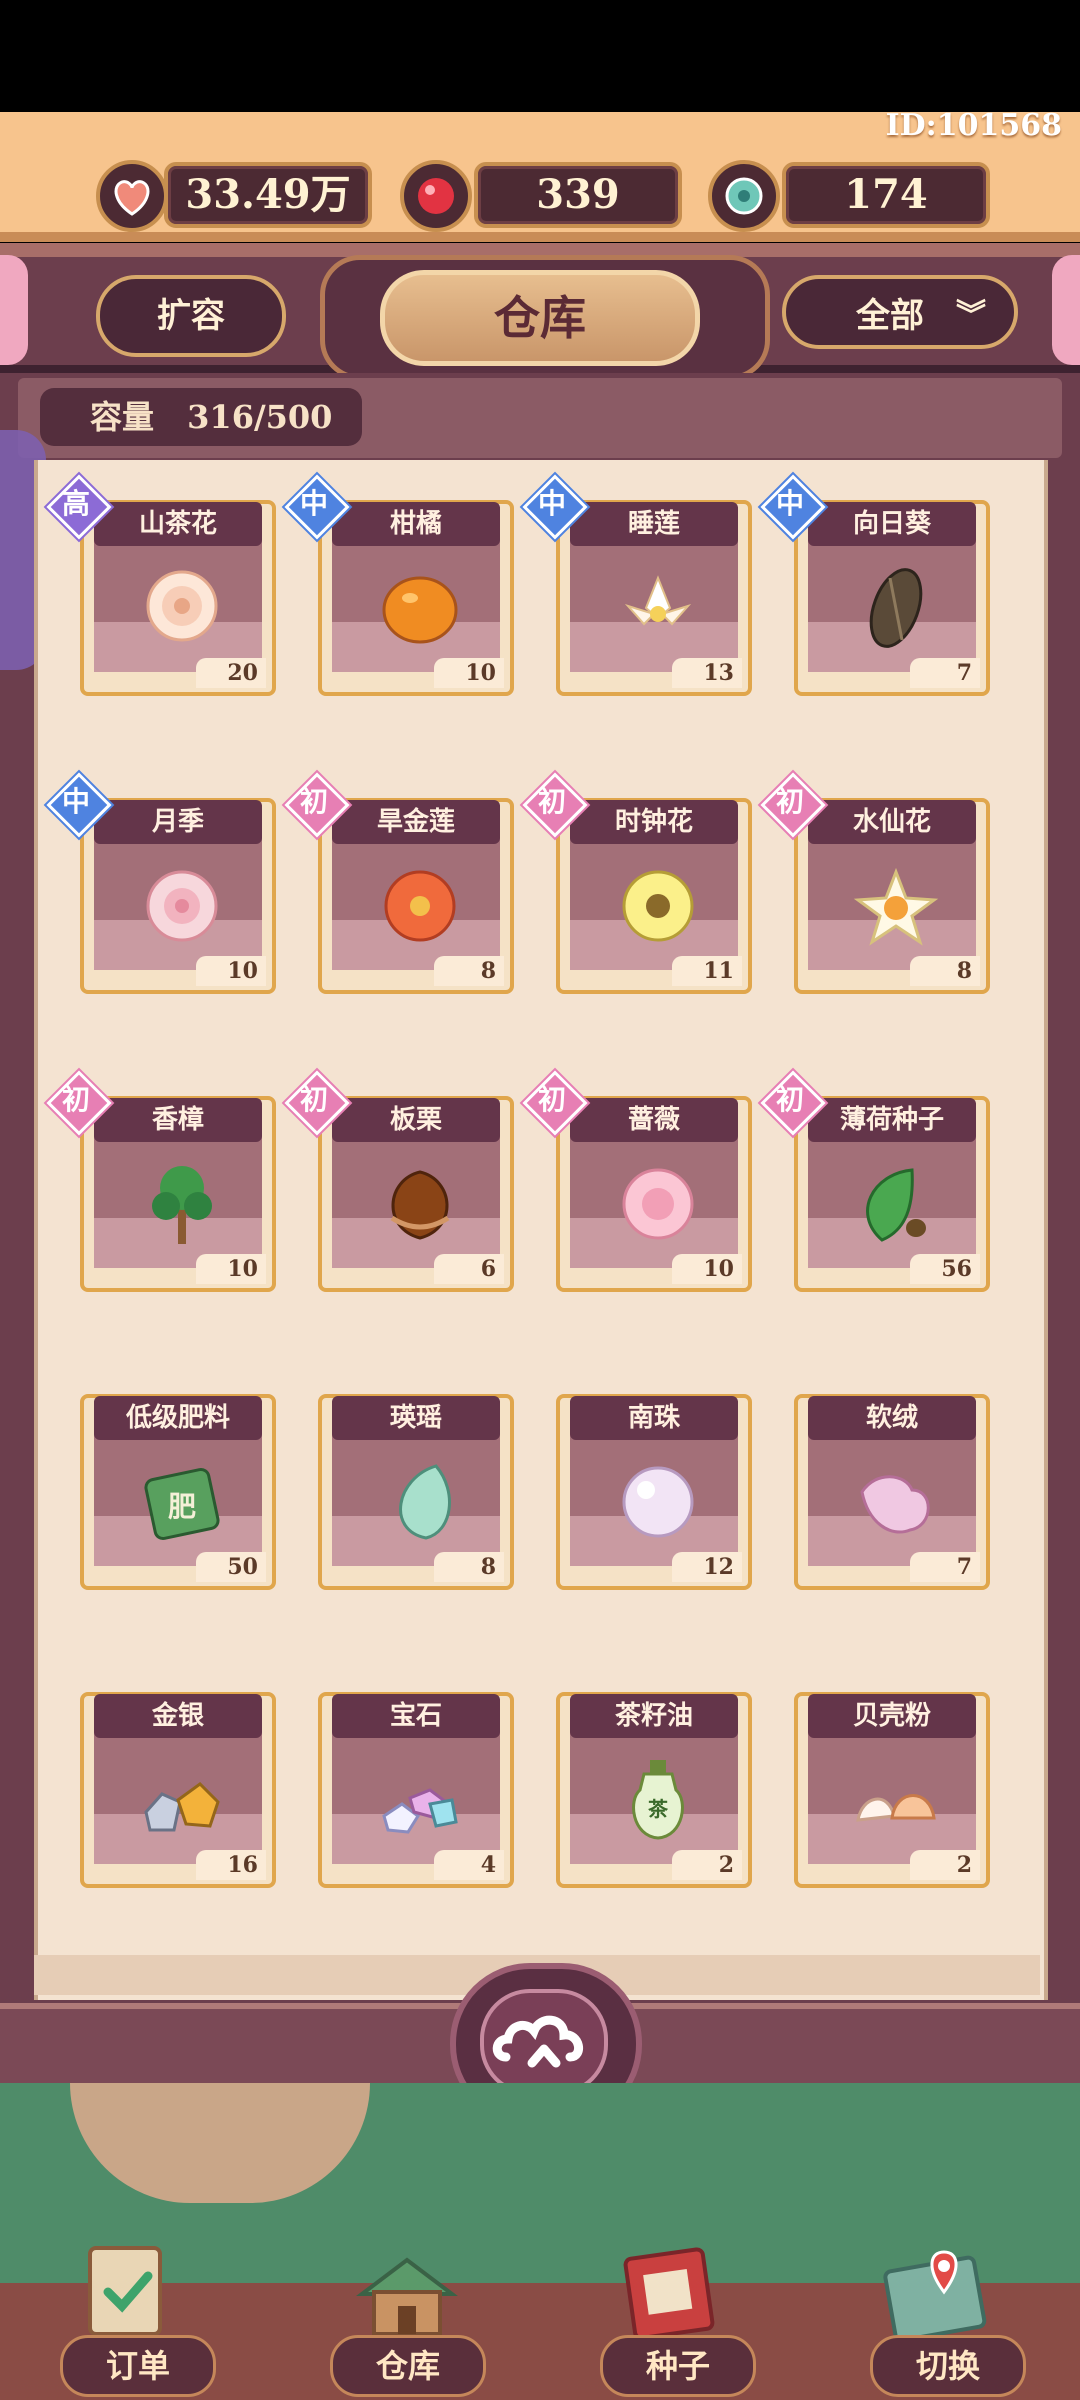 Image resolution: width=1080 pixels, height=2400 pixels. Describe the element at coordinates (178, 524) in the screenshot. I see `item-name: 山茶花` at that location.